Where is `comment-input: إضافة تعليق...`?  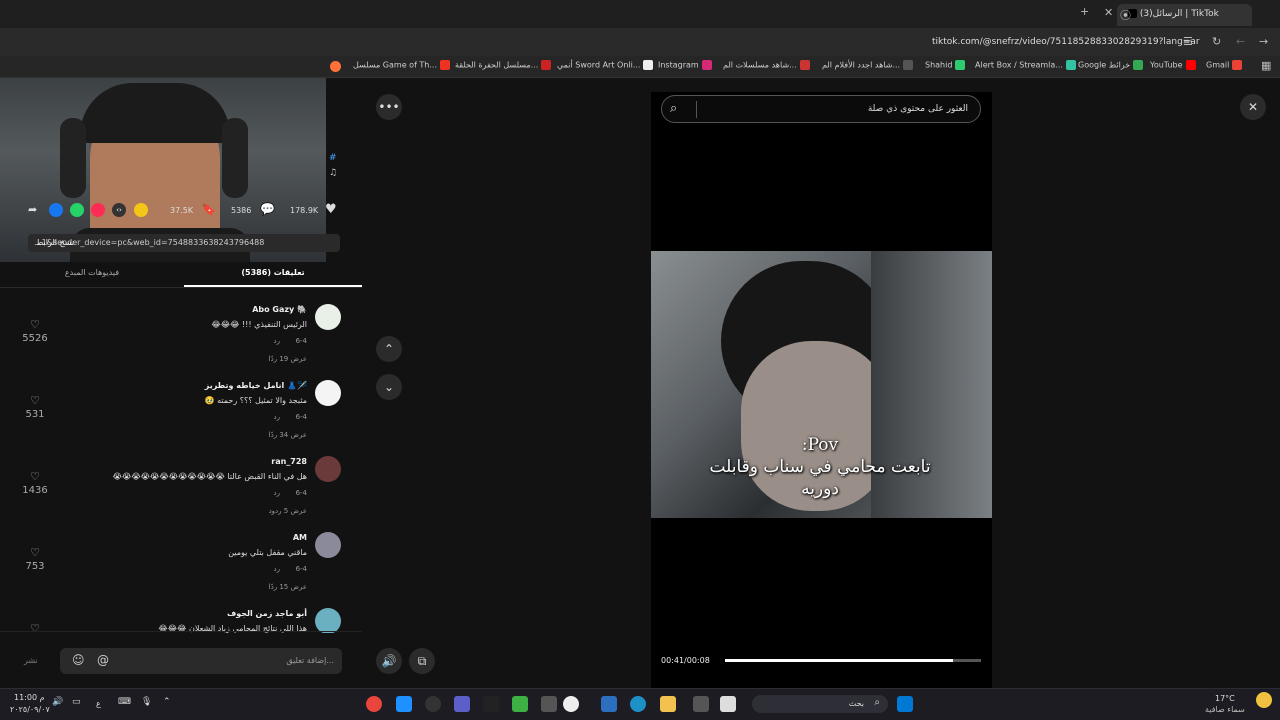
comment-input: إضافة تعليق... is located at coordinates (310, 660).